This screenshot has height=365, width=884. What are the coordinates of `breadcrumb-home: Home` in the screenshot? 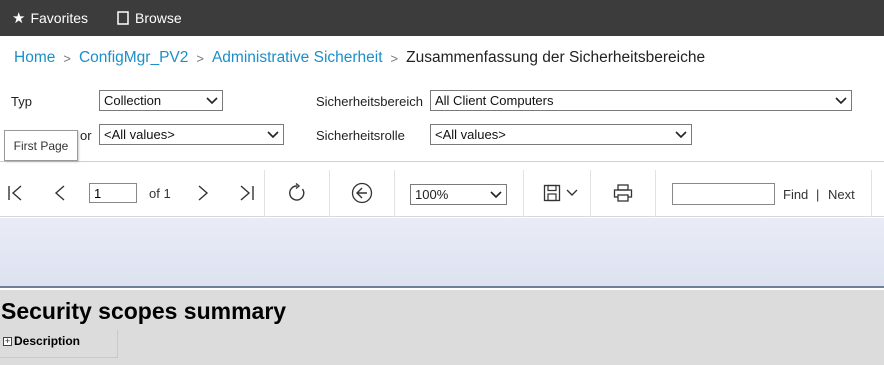 It's located at (34, 58).